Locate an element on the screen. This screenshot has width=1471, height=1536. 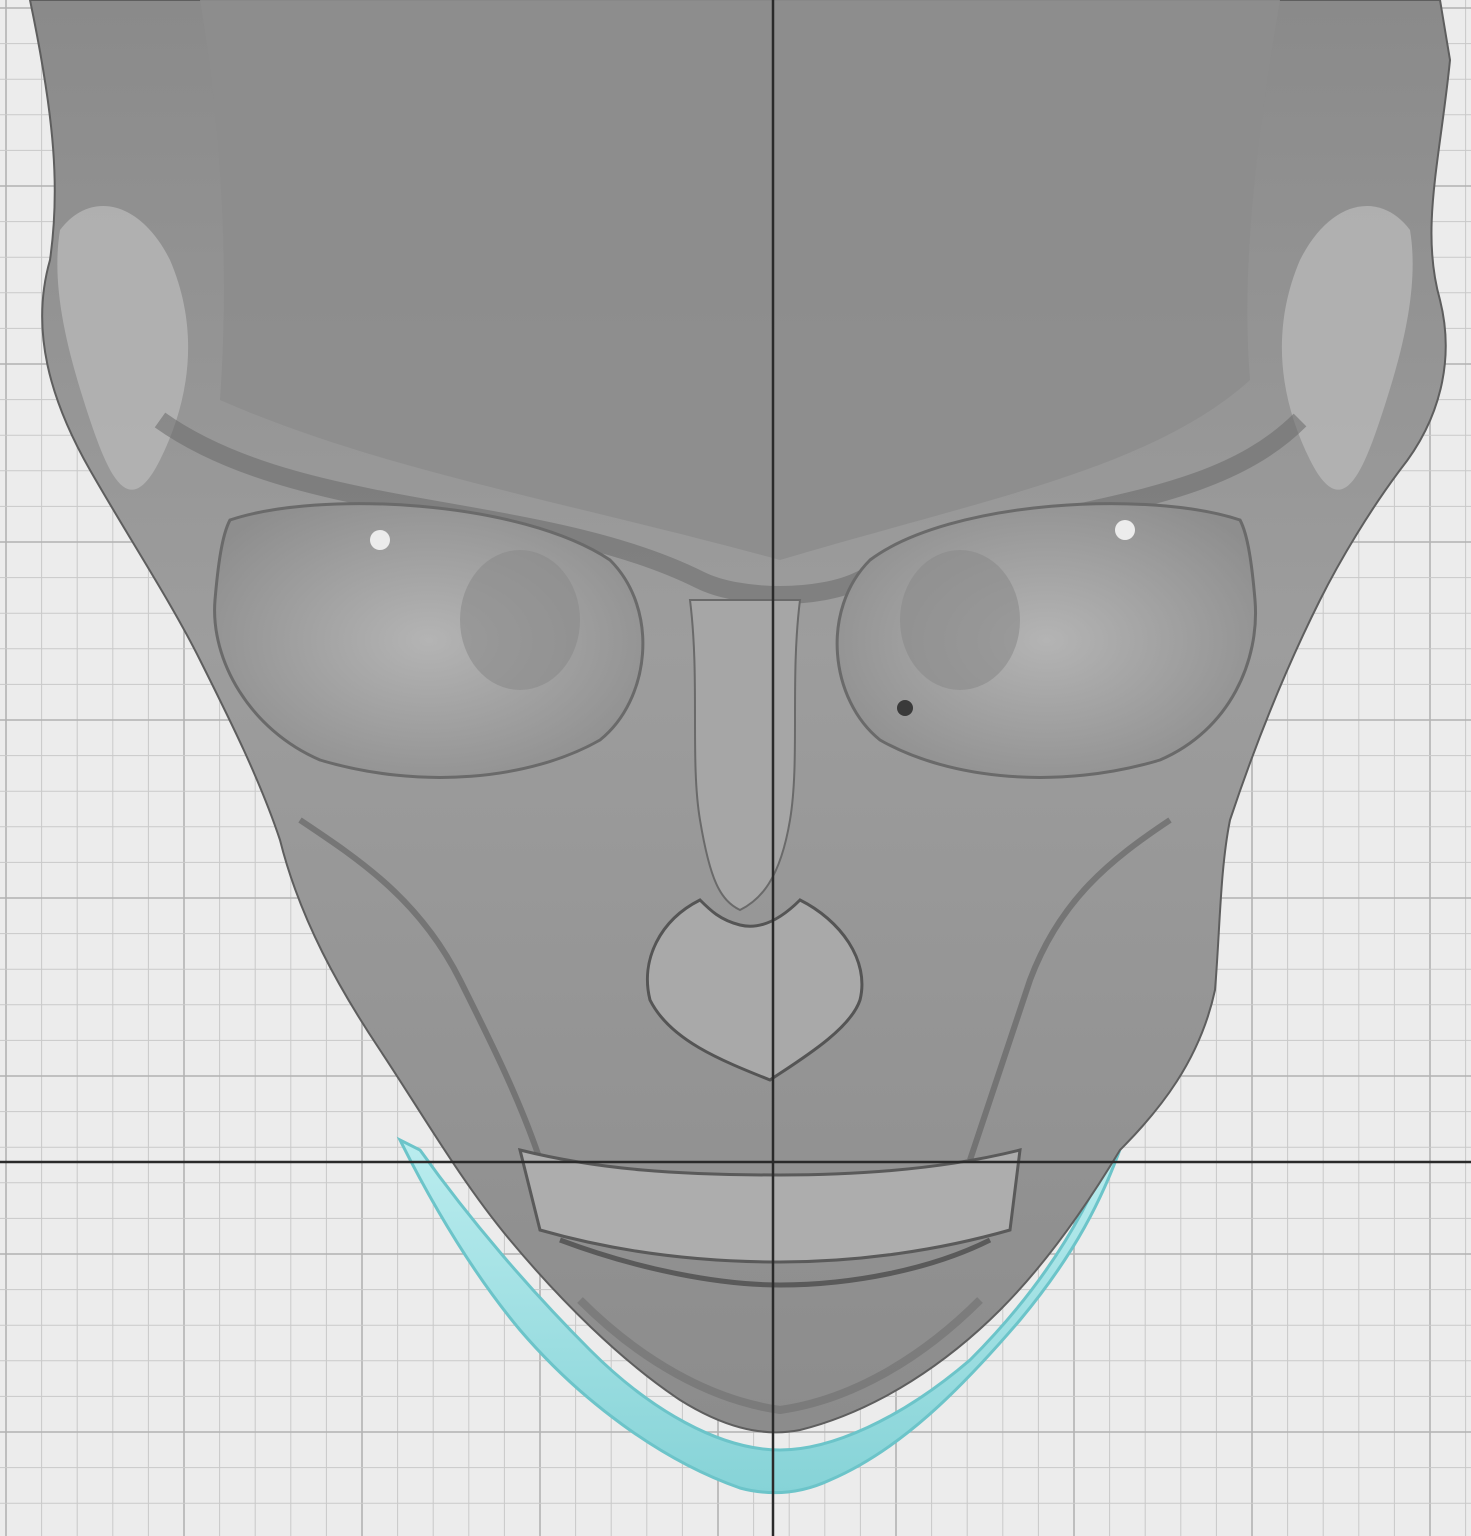
left-orbit is located at coordinates (429, 640).